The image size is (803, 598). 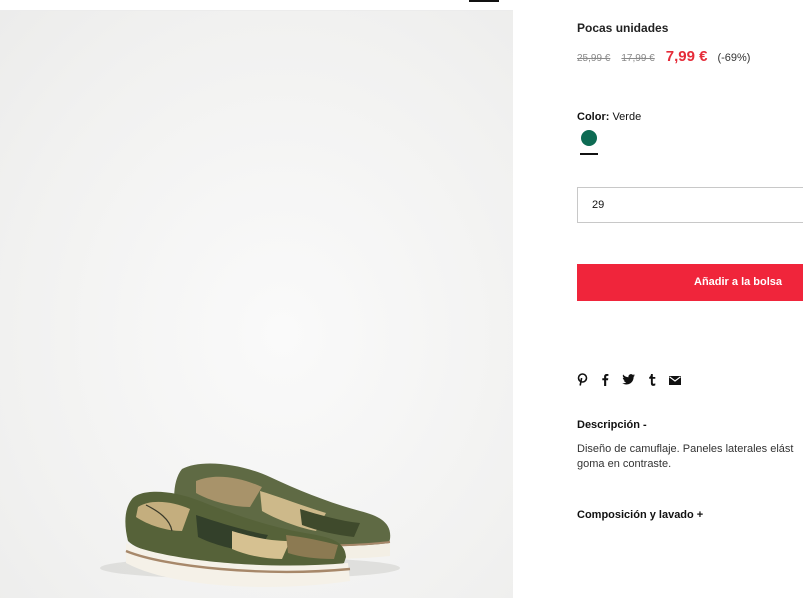 What do you see at coordinates (593, 117) in the screenshot?
I see `color-label: Color:` at bounding box center [593, 117].